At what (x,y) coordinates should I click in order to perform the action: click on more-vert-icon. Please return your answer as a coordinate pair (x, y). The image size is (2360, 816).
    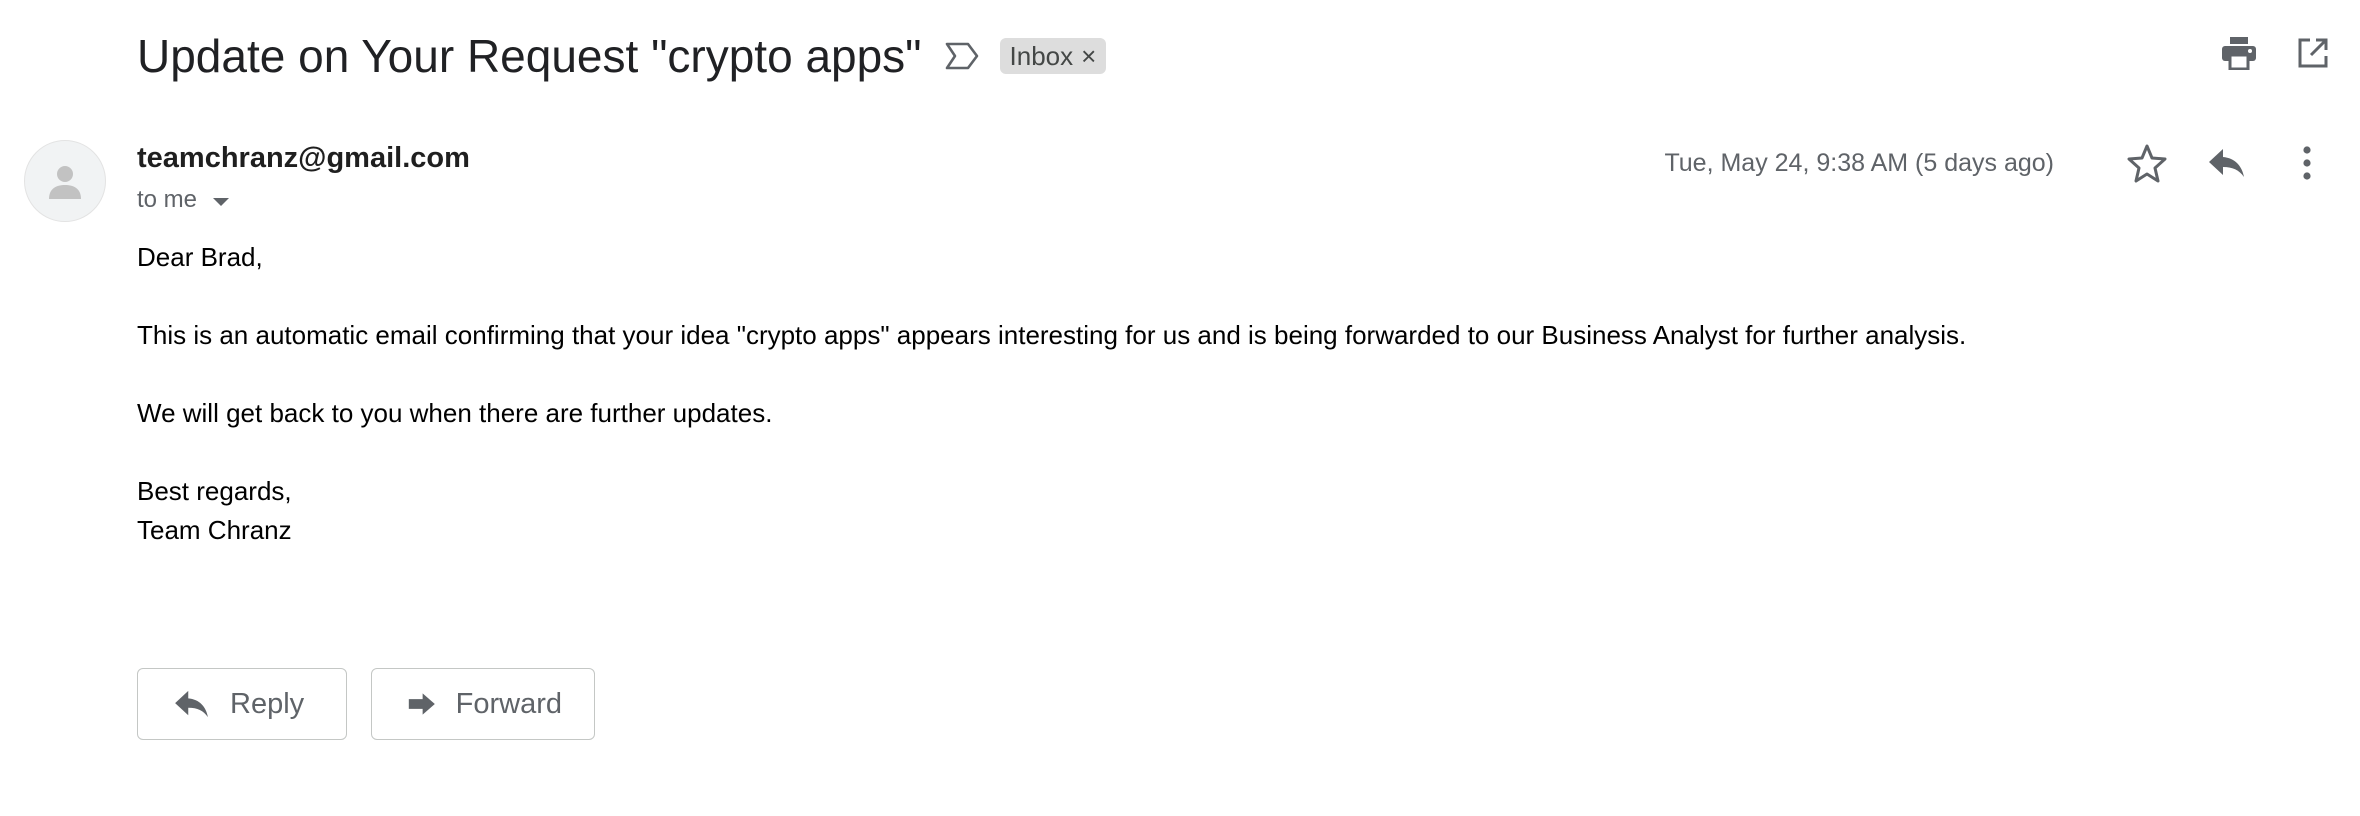
    Looking at the image, I should click on (2307, 163).